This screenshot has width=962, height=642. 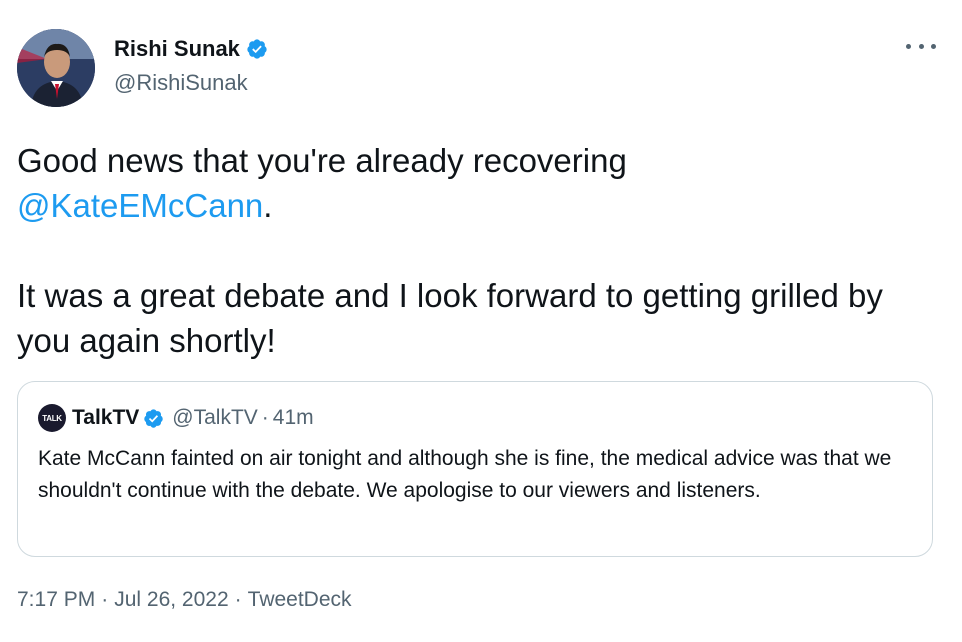 I want to click on quoted-tweet-header: TALK TalkTV @TalkTV · 41m, so click(x=176, y=418).